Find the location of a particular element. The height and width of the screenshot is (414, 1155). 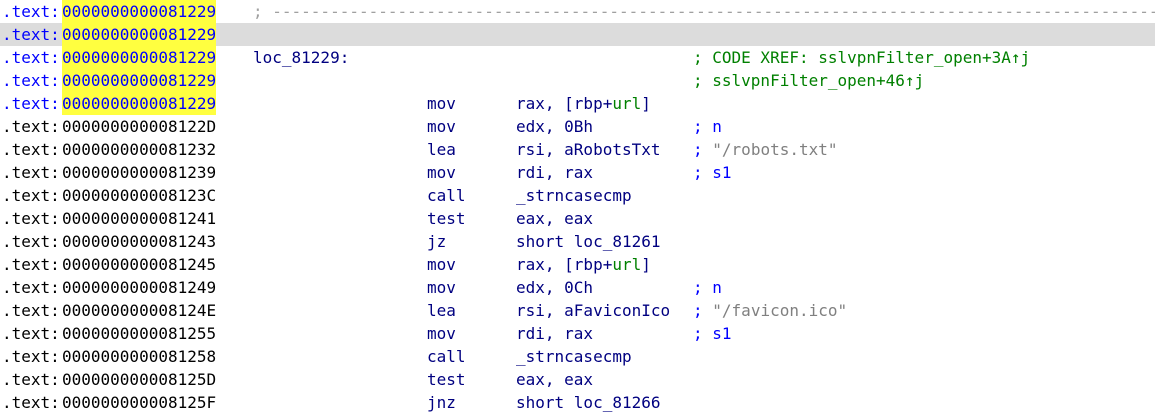

string-literal-comment: "/favicon.ico" is located at coordinates (780, 310).